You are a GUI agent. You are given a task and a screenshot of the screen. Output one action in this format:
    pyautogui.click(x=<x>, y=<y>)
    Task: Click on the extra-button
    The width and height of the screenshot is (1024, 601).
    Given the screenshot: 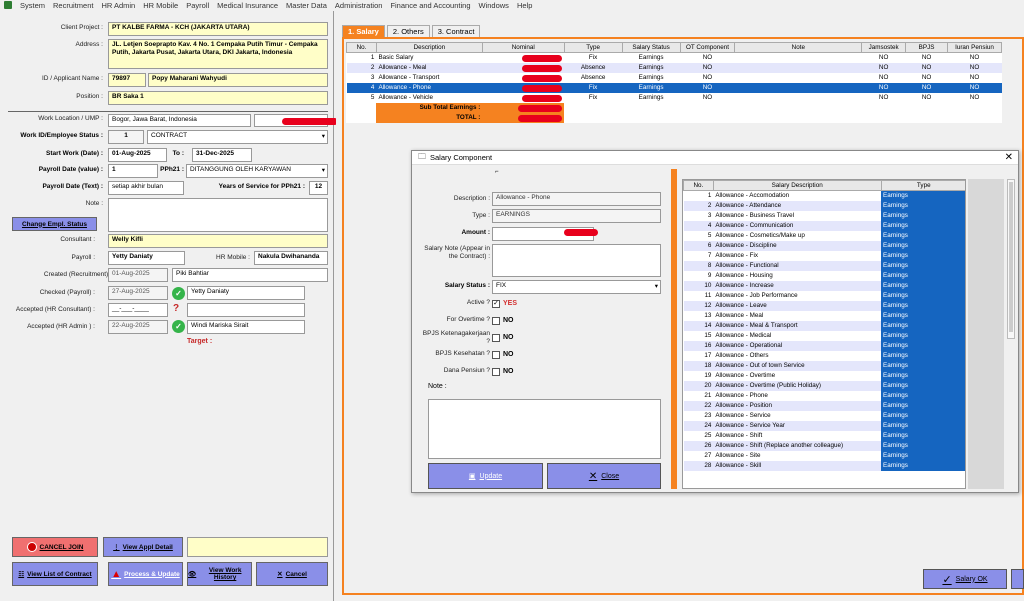 What is the action you would take?
    pyautogui.click(x=1017, y=579)
    